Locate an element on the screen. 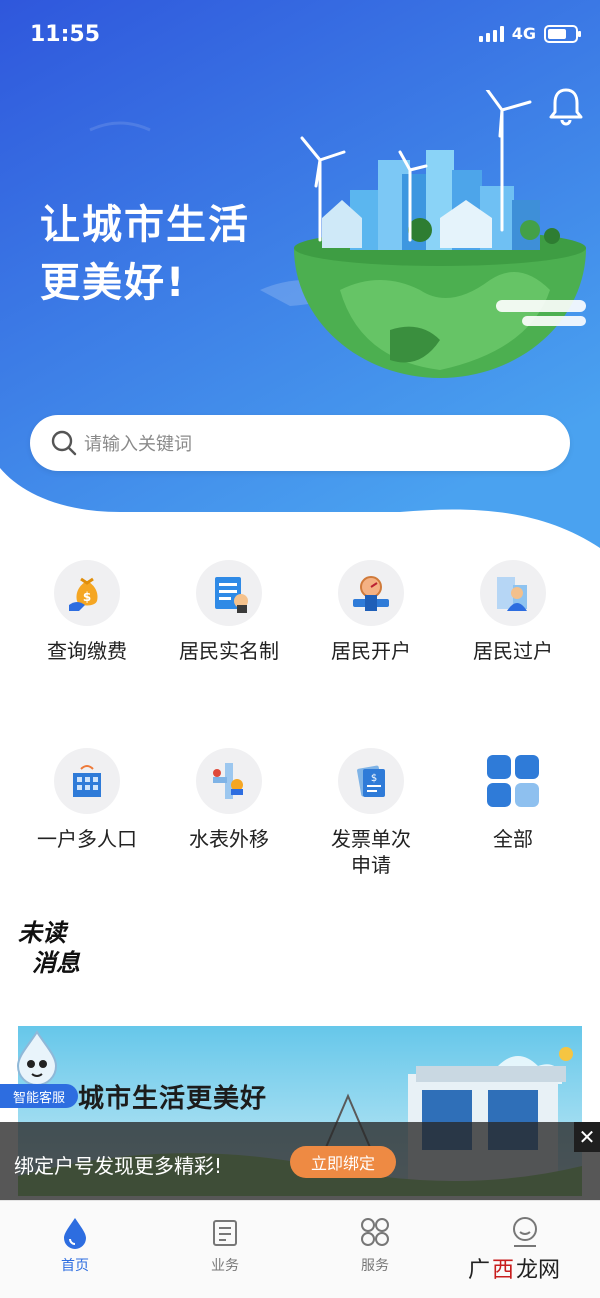  service-multi-person: 一户多人口 is located at coordinates (87, 813).